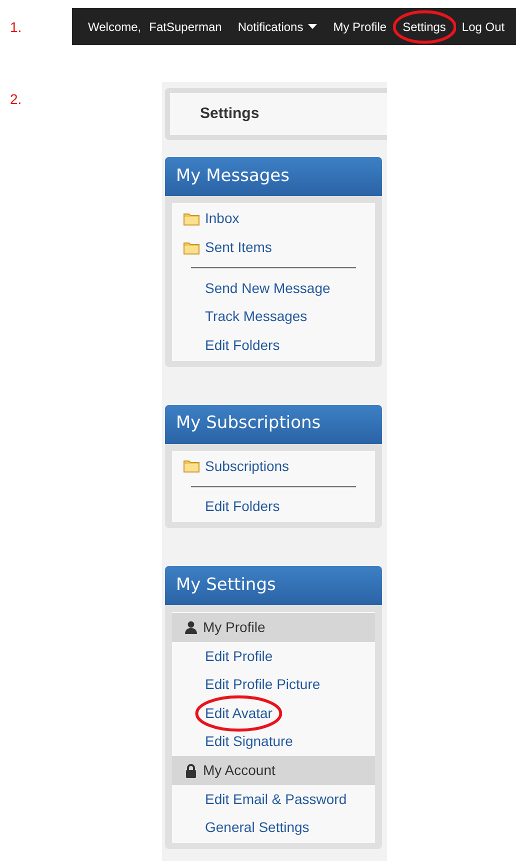 Image resolution: width=516 pixels, height=861 pixels. Describe the element at coordinates (248, 424) in the screenshot. I see `panel-title: My Subscriptions` at that location.